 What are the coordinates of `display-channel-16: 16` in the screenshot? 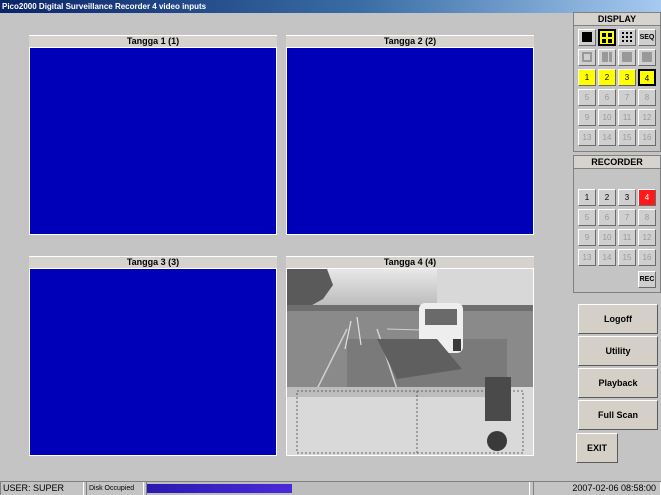 It's located at (647, 137).